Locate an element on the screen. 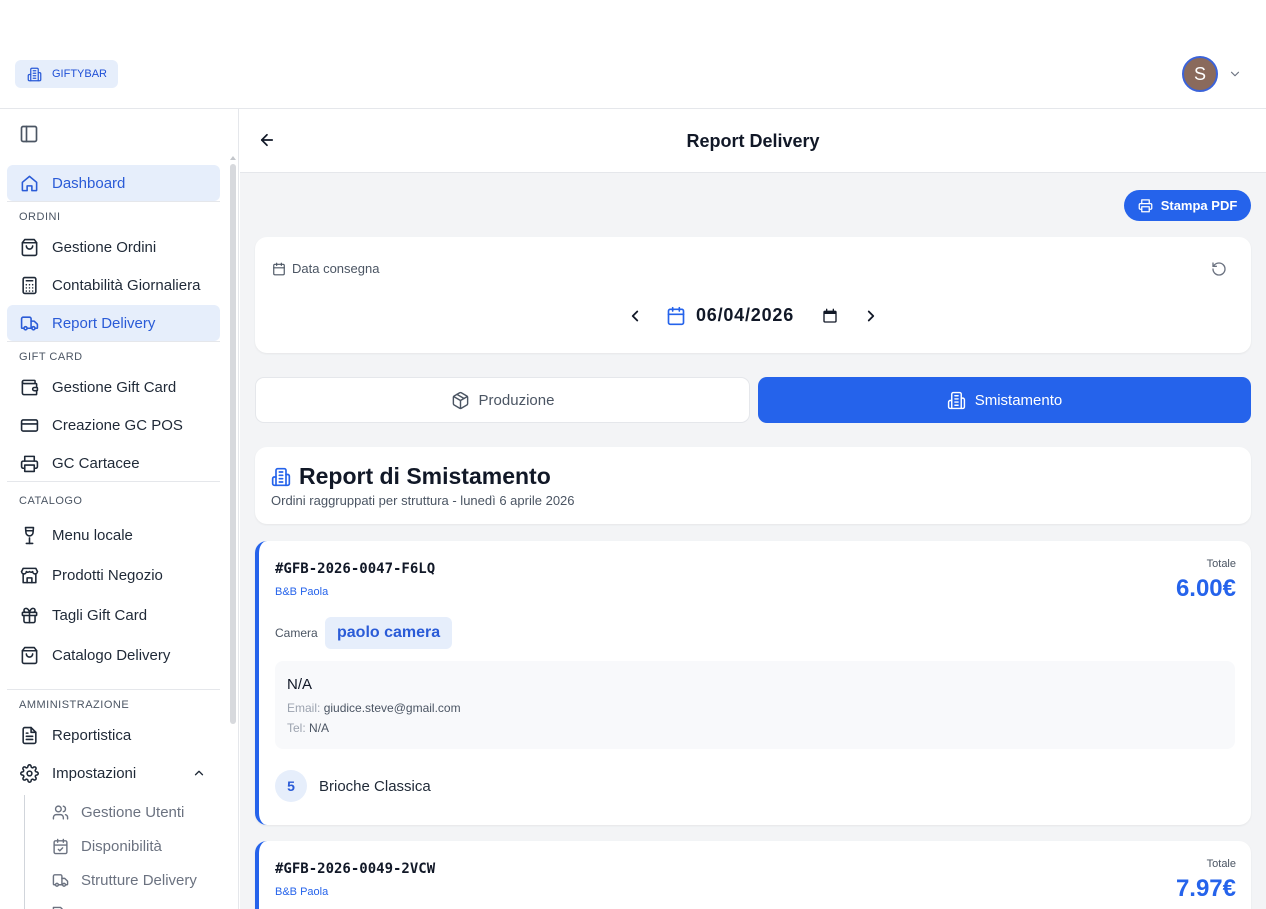 This screenshot has width=1266, height=909. wine-icon is located at coordinates (29, 535).